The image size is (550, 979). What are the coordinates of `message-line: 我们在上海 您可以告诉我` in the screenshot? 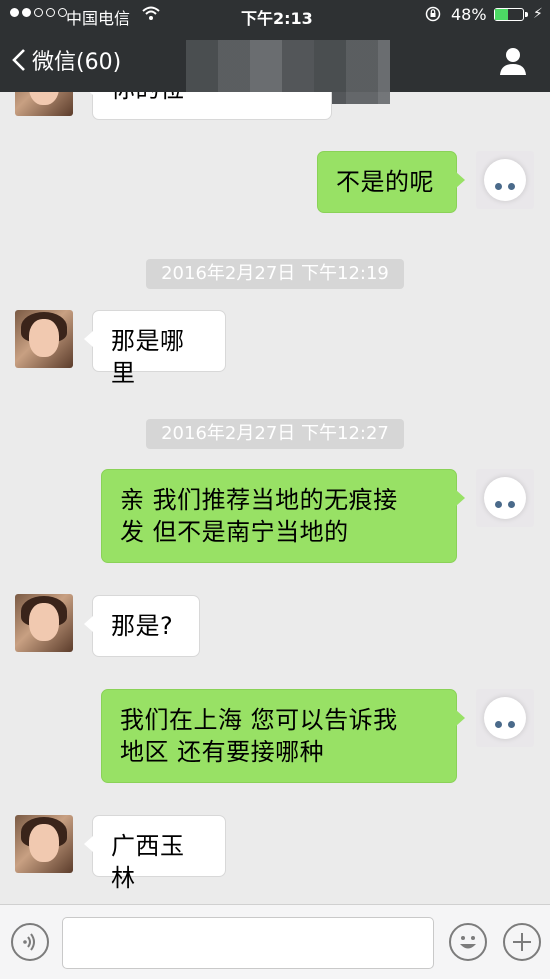 It's located at (259, 720).